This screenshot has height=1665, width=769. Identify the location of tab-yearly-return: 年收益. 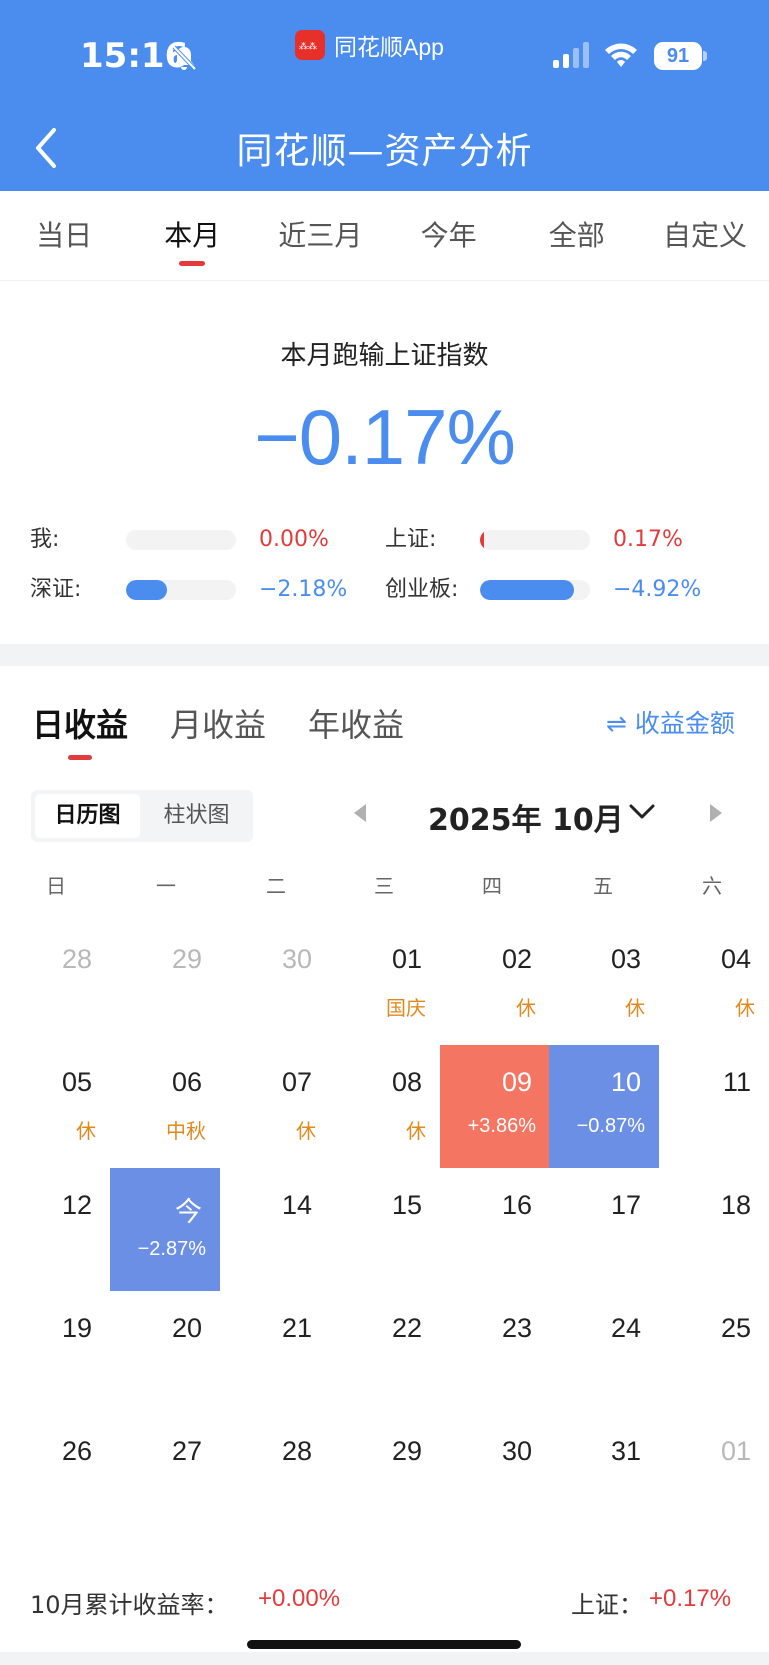
(356, 723).